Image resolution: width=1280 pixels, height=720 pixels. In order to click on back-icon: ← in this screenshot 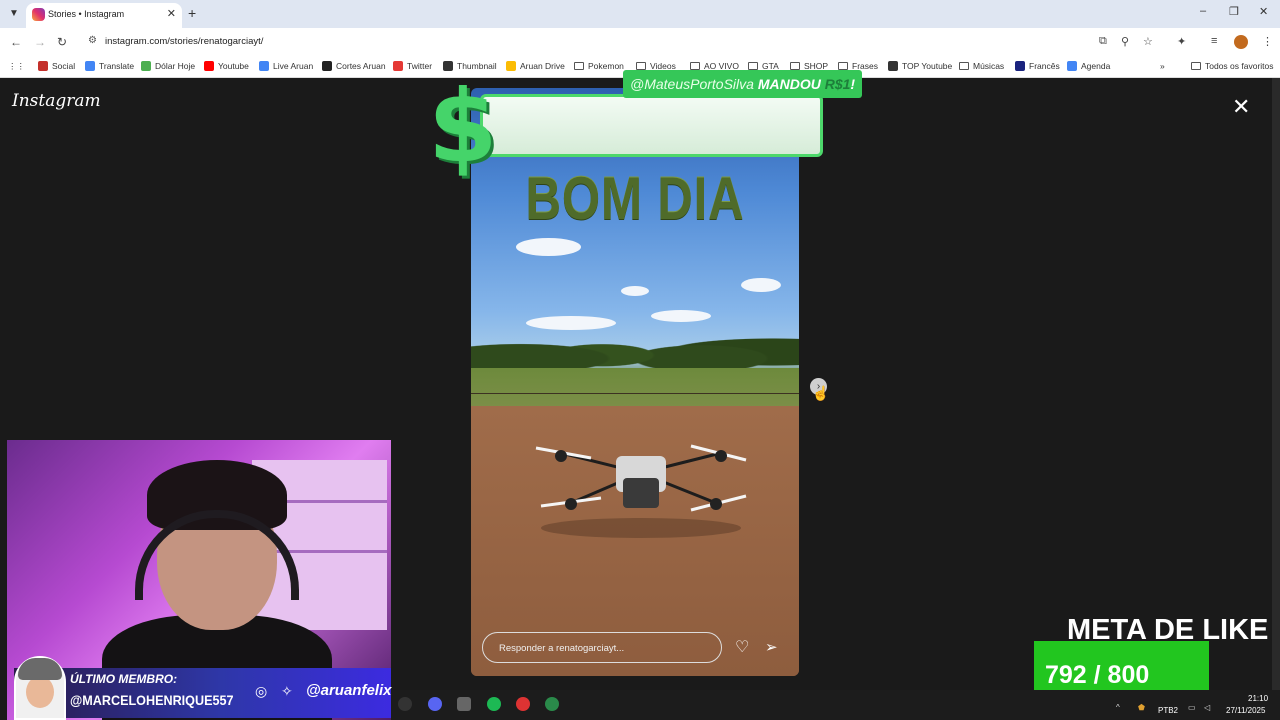, I will do `click(16, 42)`.